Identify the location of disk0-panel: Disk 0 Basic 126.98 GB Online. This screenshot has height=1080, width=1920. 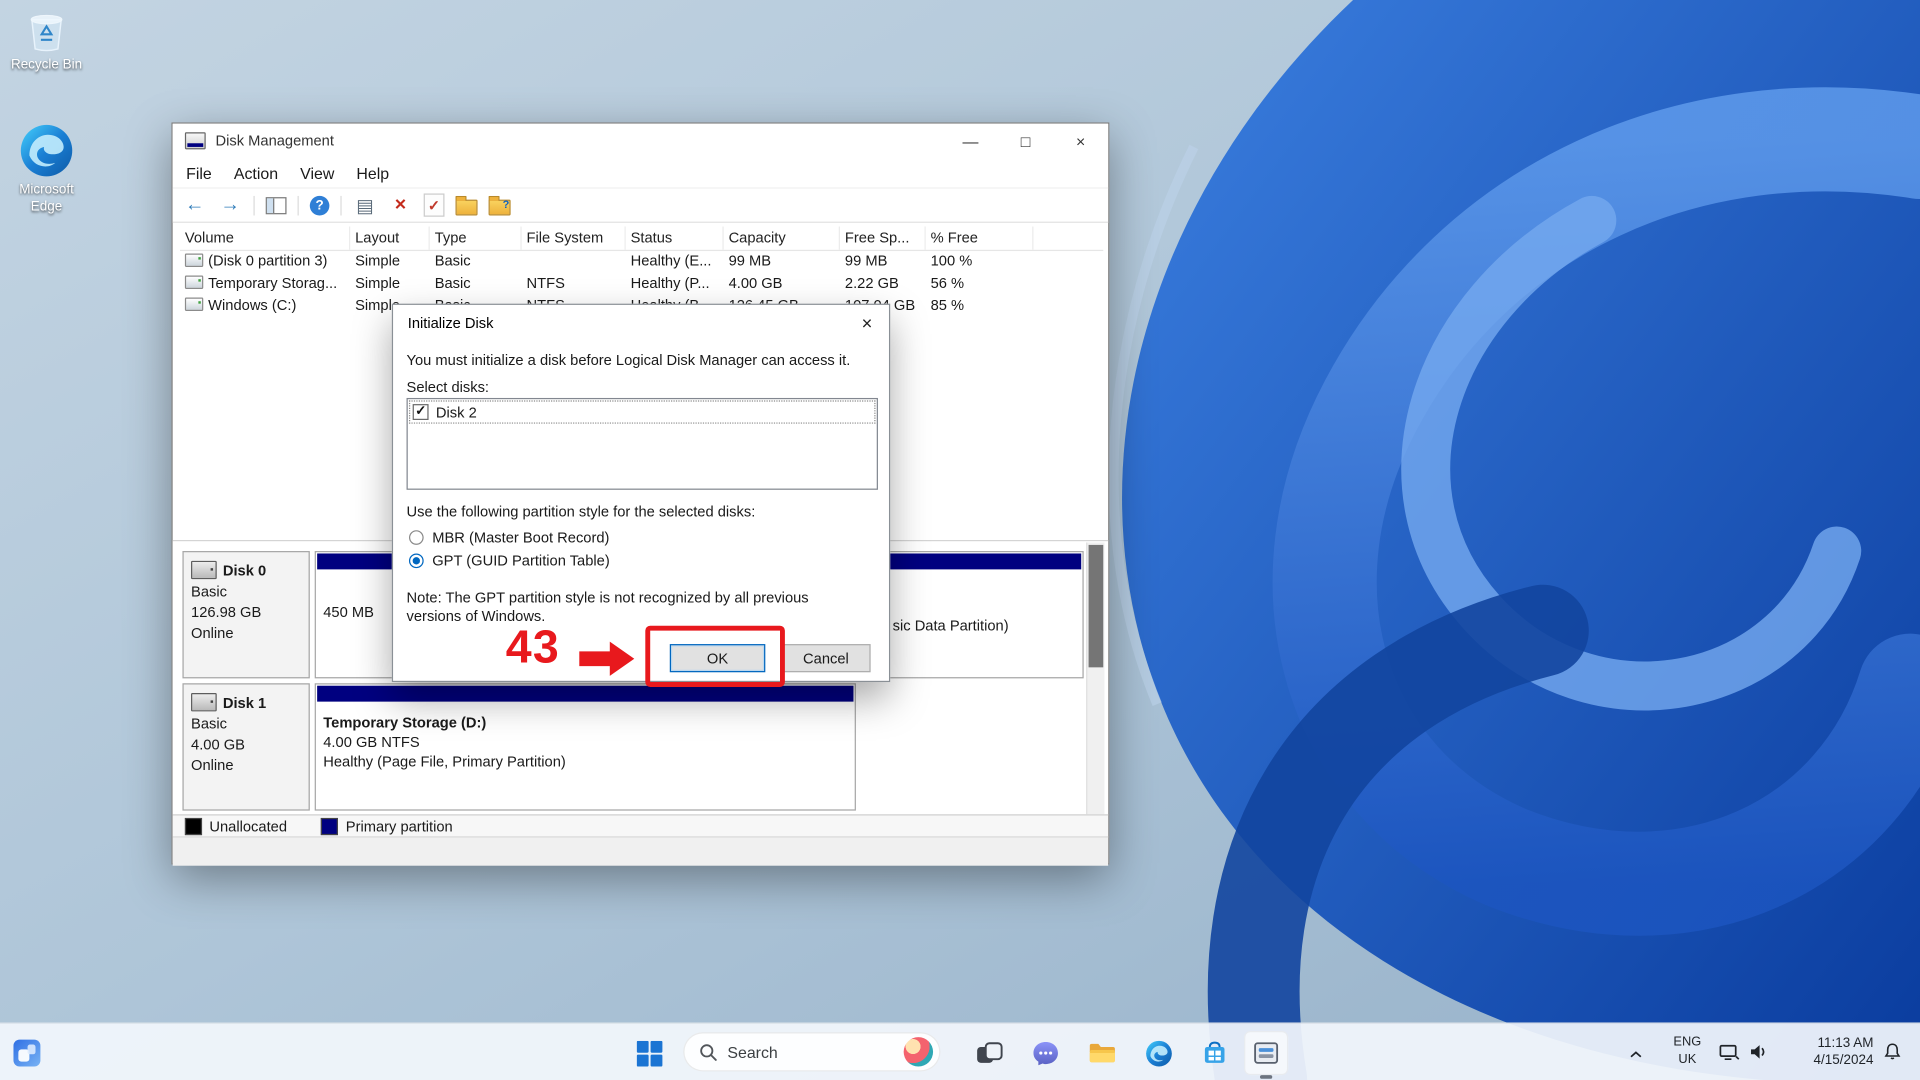
(246, 615).